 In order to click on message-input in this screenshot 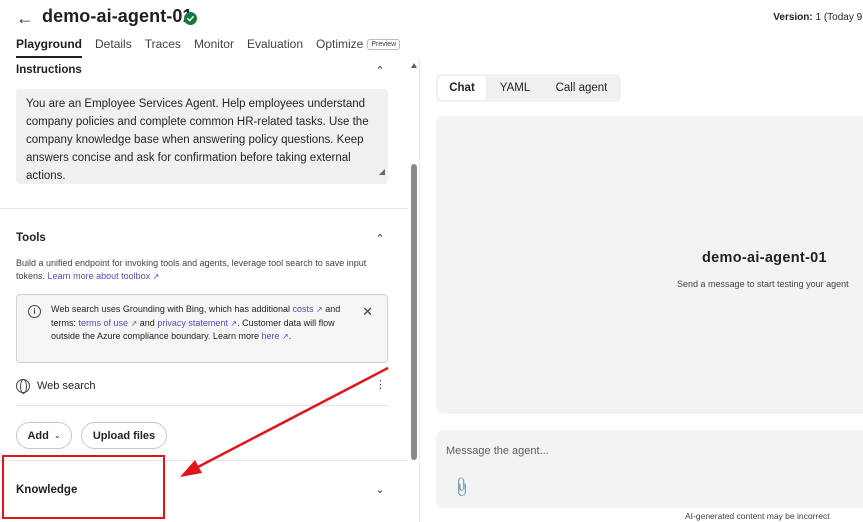, I will do `click(646, 451)`.